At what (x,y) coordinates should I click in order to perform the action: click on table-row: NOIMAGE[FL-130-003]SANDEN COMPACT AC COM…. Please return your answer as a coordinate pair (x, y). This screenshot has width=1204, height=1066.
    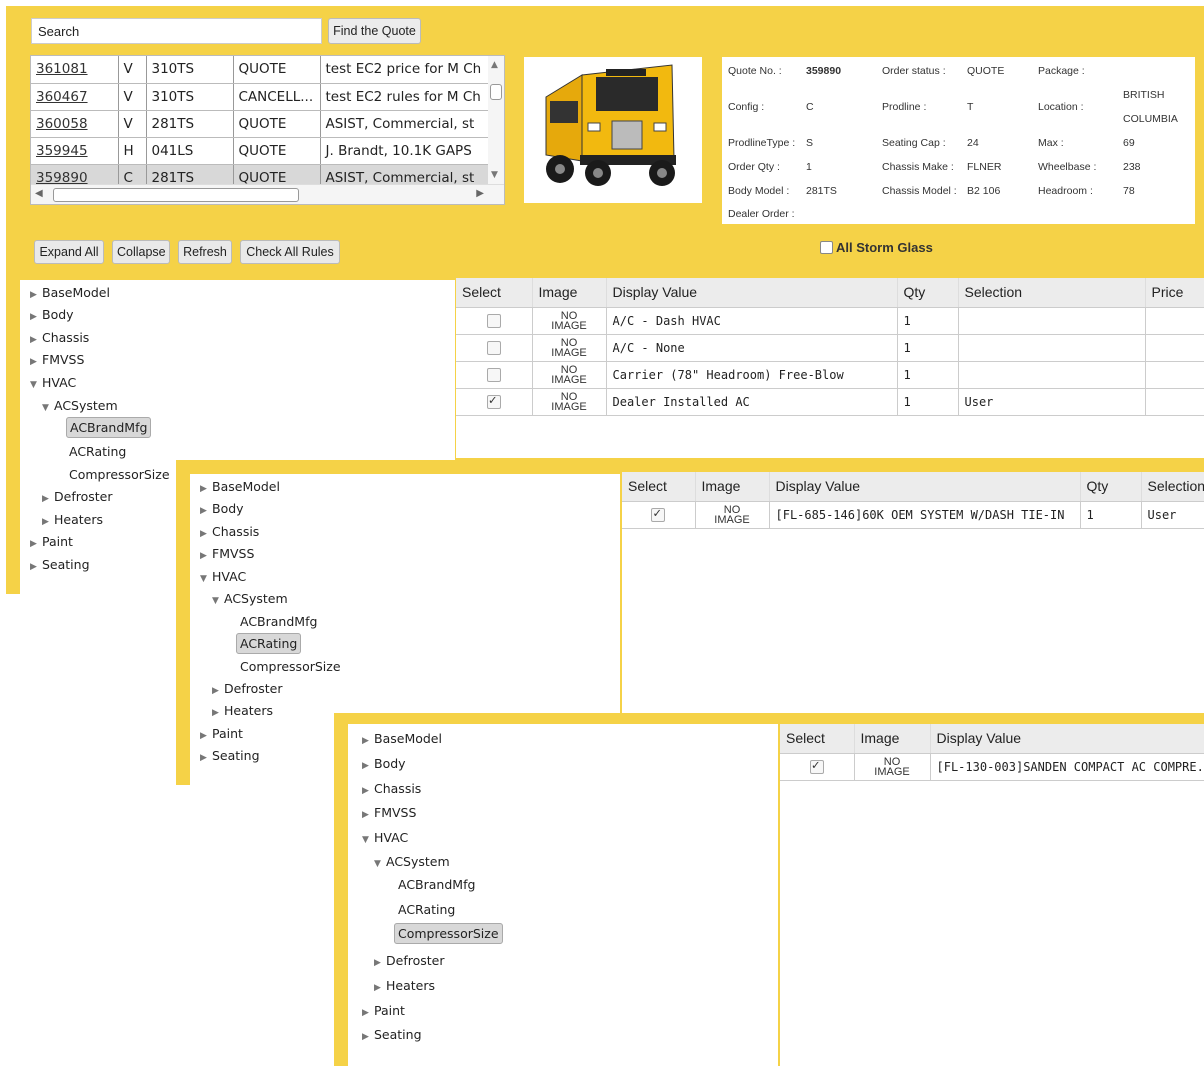
    Looking at the image, I should click on (992, 767).